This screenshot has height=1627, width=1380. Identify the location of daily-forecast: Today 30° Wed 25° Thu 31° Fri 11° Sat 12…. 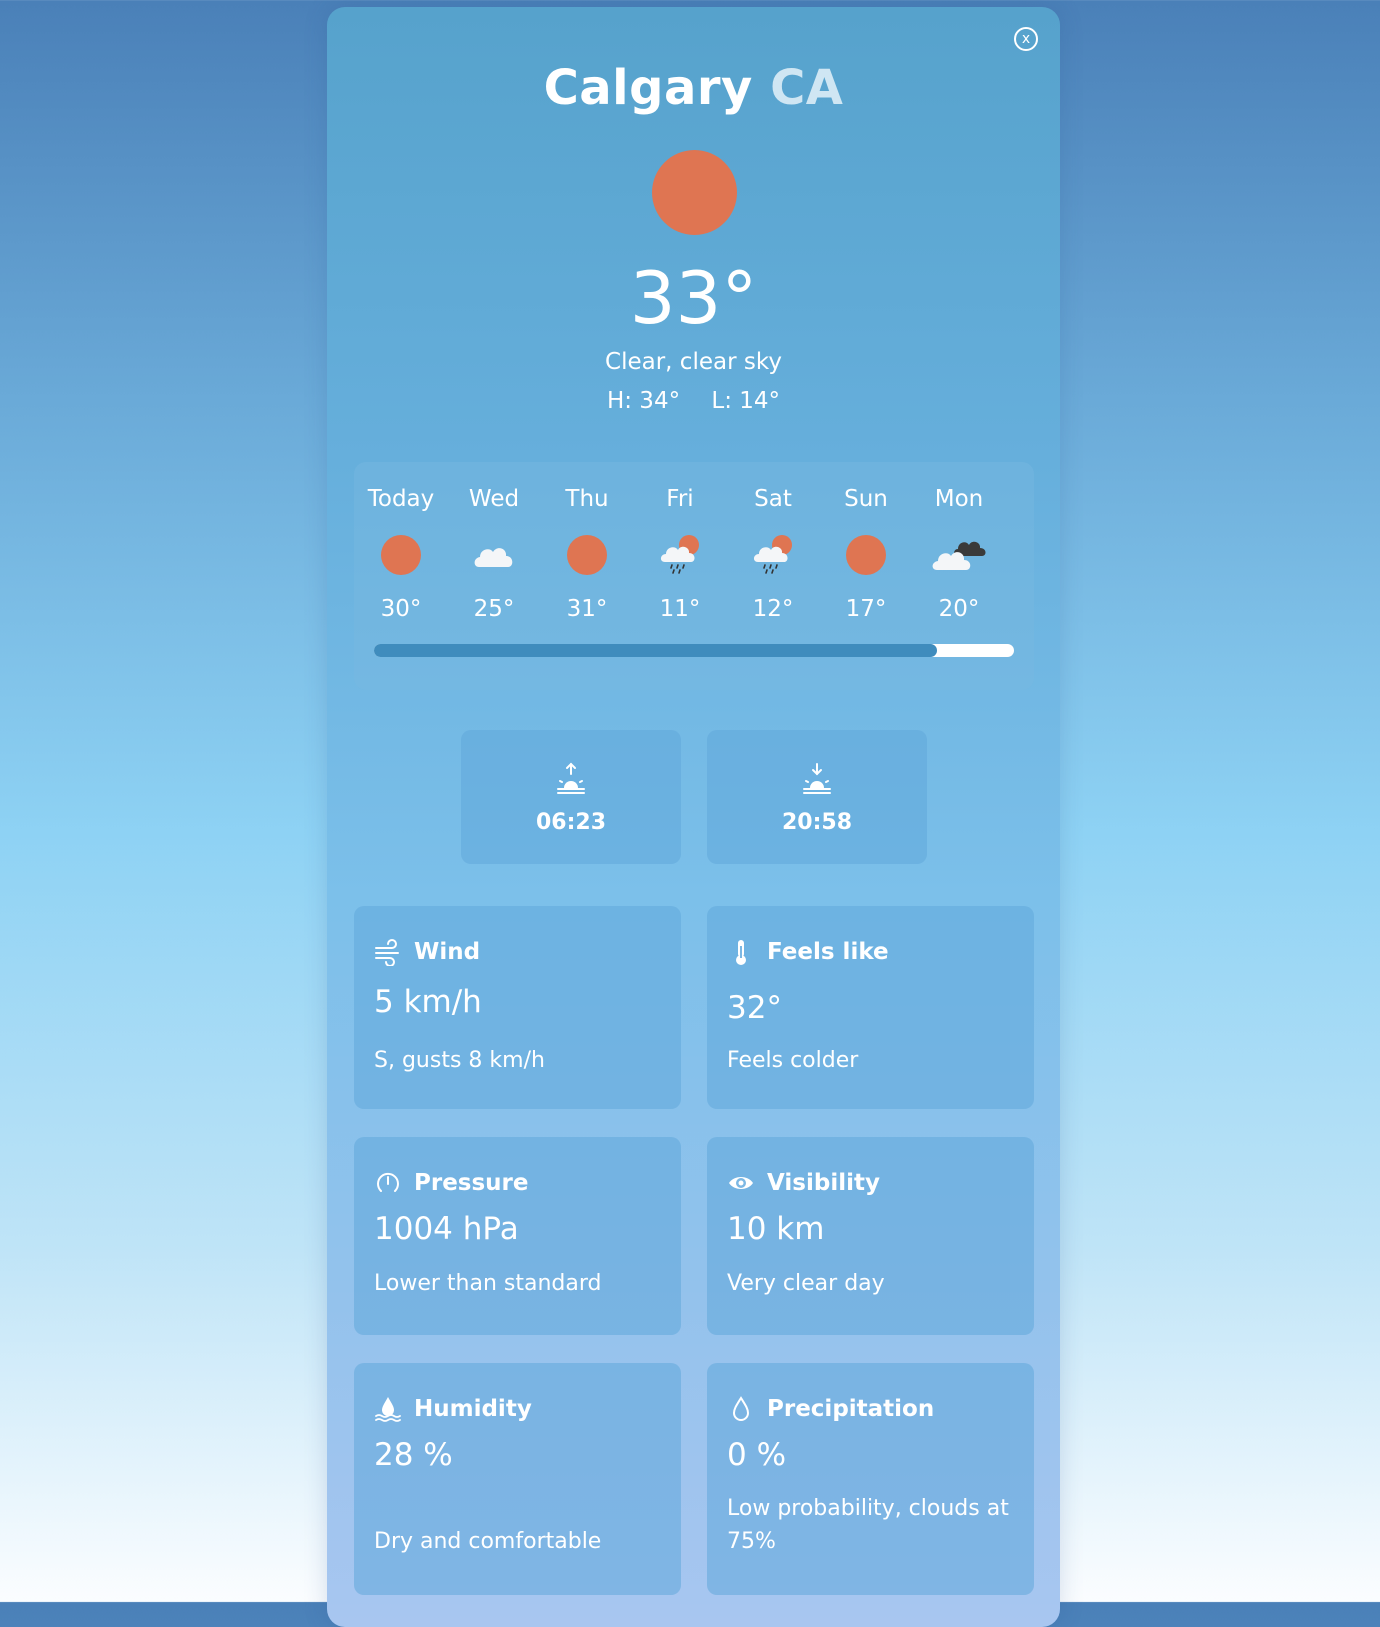
(694, 576).